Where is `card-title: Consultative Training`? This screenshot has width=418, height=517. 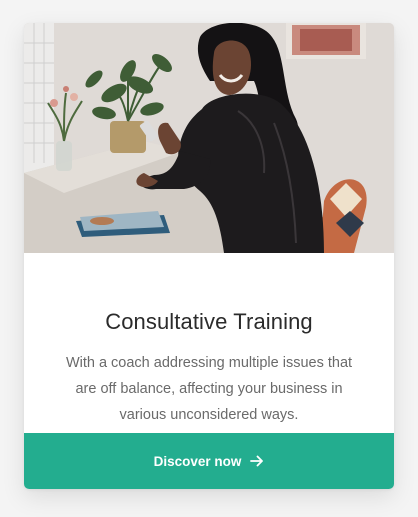
card-title: Consultative Training is located at coordinates (209, 321).